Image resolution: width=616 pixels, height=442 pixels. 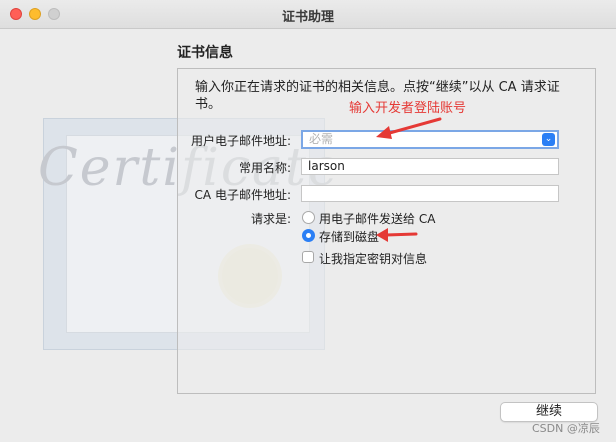 I want to click on common-name-value: larson, so click(x=326, y=166).